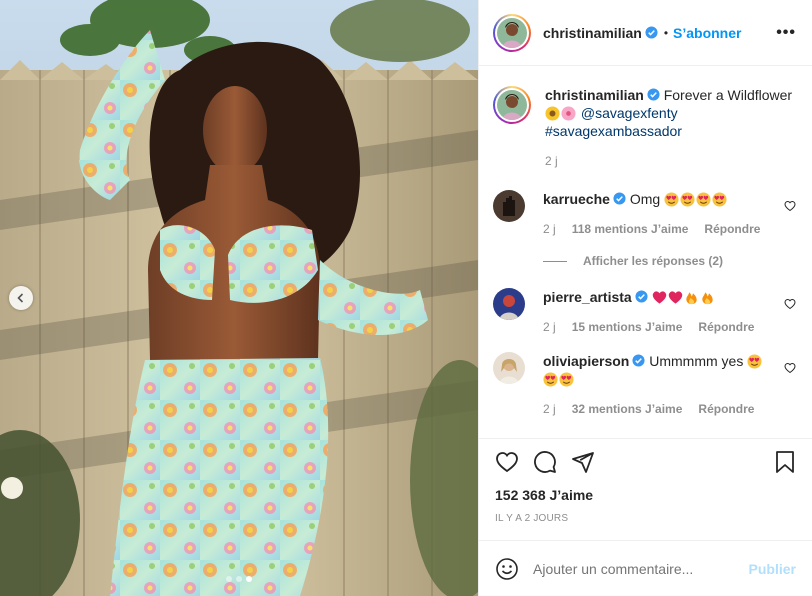  What do you see at coordinates (613, 131) in the screenshot?
I see `hashtag-link: #savagexambassador` at bounding box center [613, 131].